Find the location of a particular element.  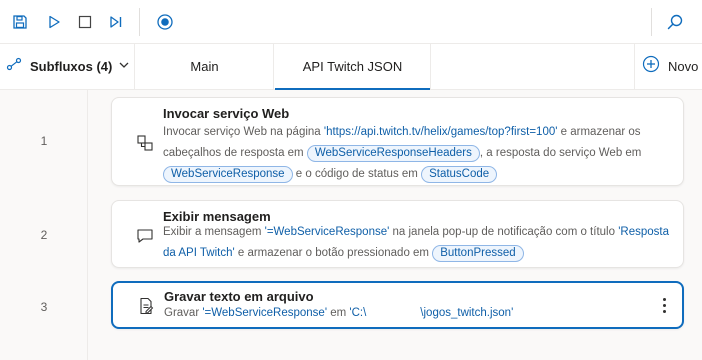

subflow-tabbar: Subfluxos (4) Main API Twitch JSON Novo is located at coordinates (351, 67).